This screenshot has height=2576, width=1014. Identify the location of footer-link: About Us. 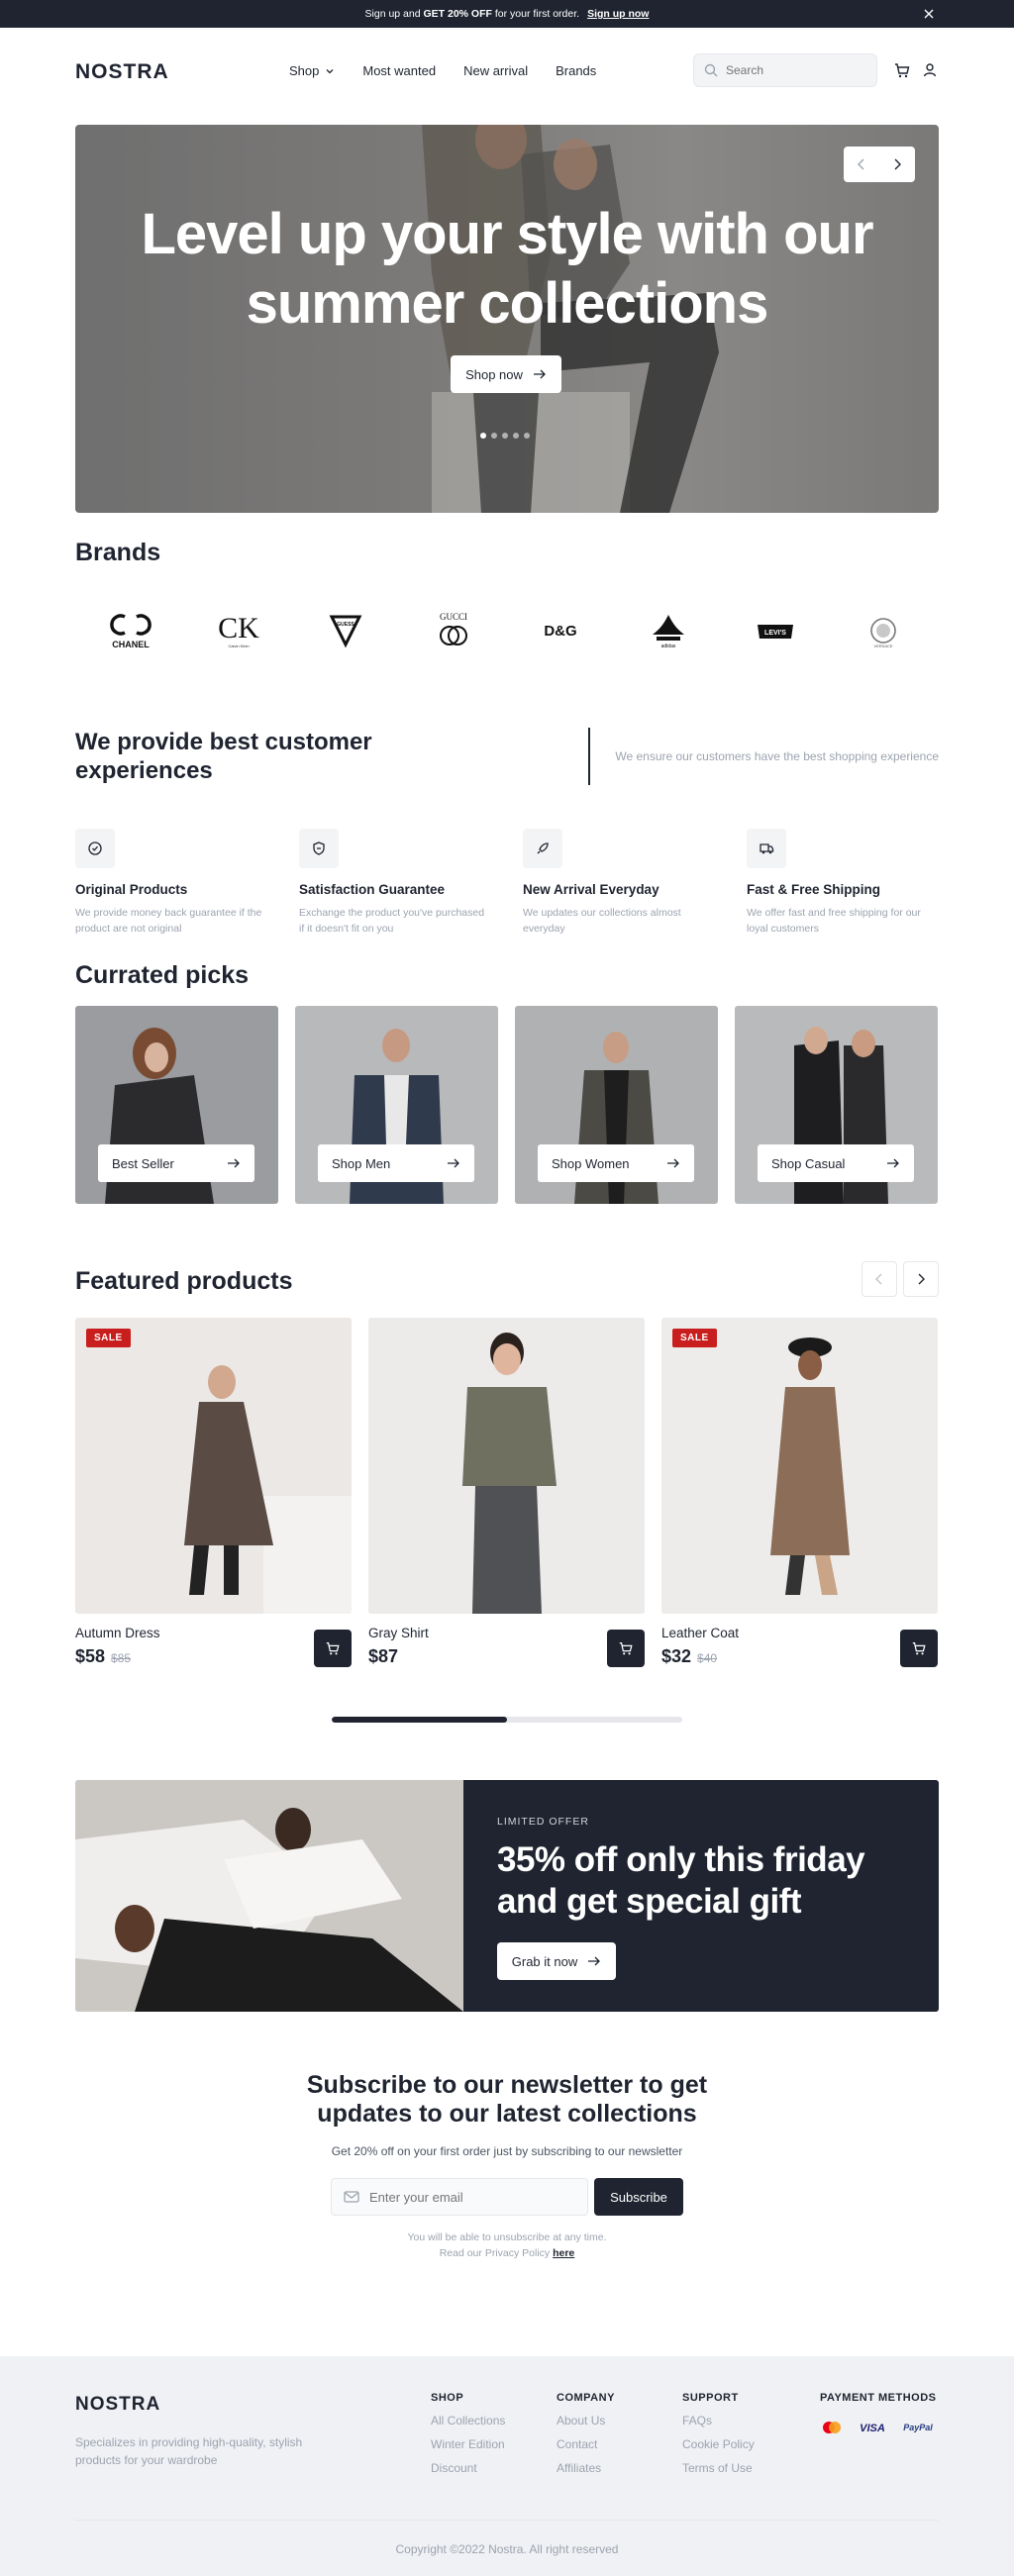
(586, 2421).